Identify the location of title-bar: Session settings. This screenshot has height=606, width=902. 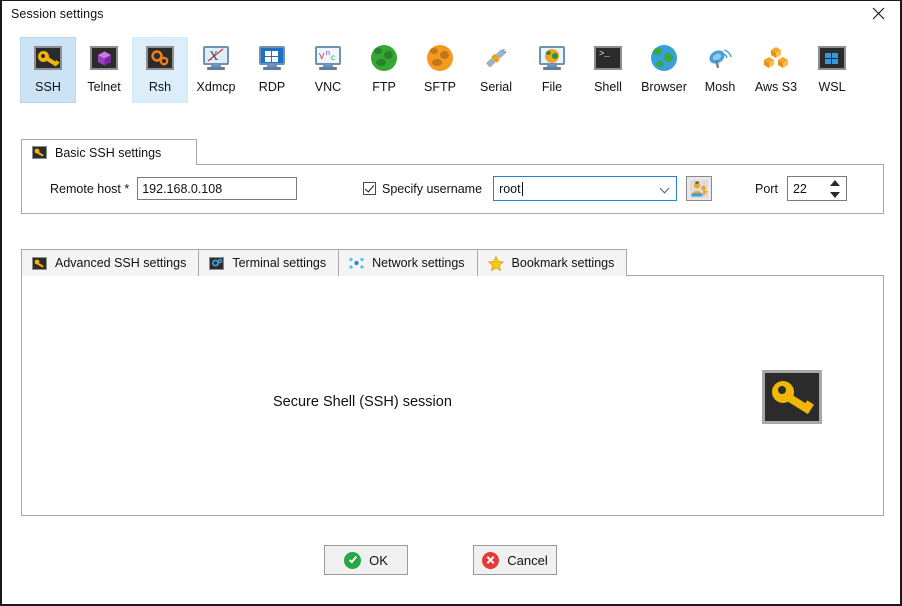
(451, 14).